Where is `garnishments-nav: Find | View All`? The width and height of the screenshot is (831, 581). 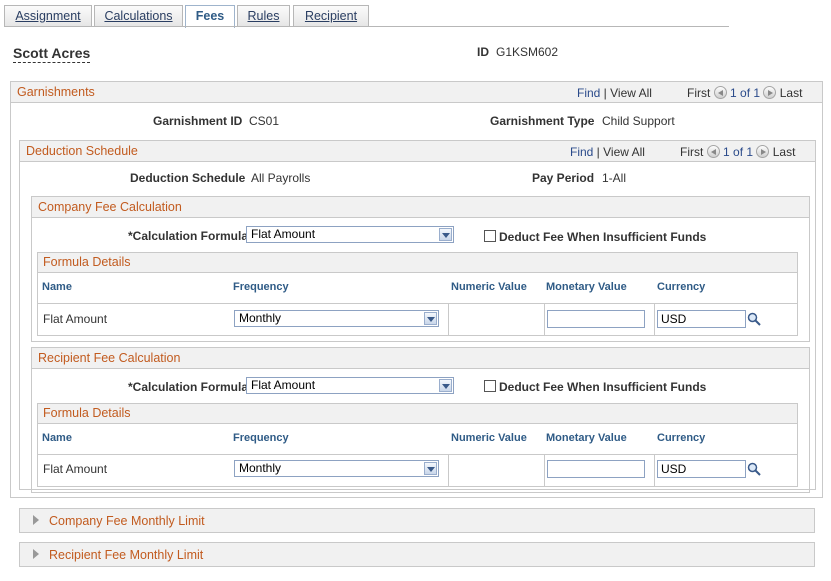
garnishments-nav: Find | View All is located at coordinates (614, 93).